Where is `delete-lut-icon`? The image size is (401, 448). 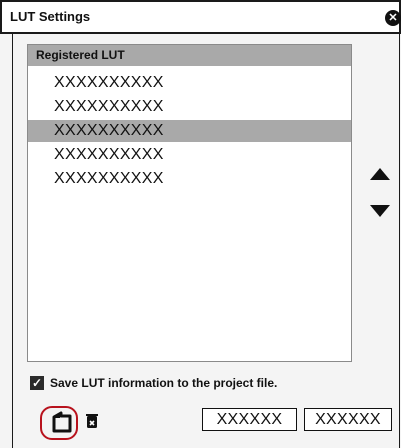 delete-lut-icon is located at coordinates (92, 421).